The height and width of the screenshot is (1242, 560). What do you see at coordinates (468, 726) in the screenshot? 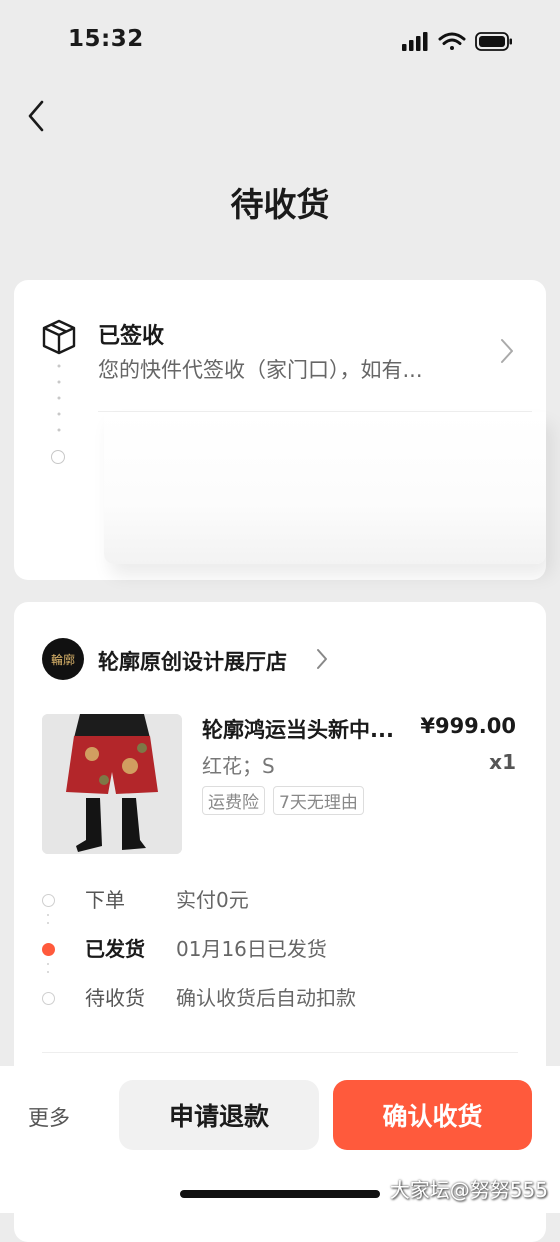
I see `product-price: ¥999.00` at bounding box center [468, 726].